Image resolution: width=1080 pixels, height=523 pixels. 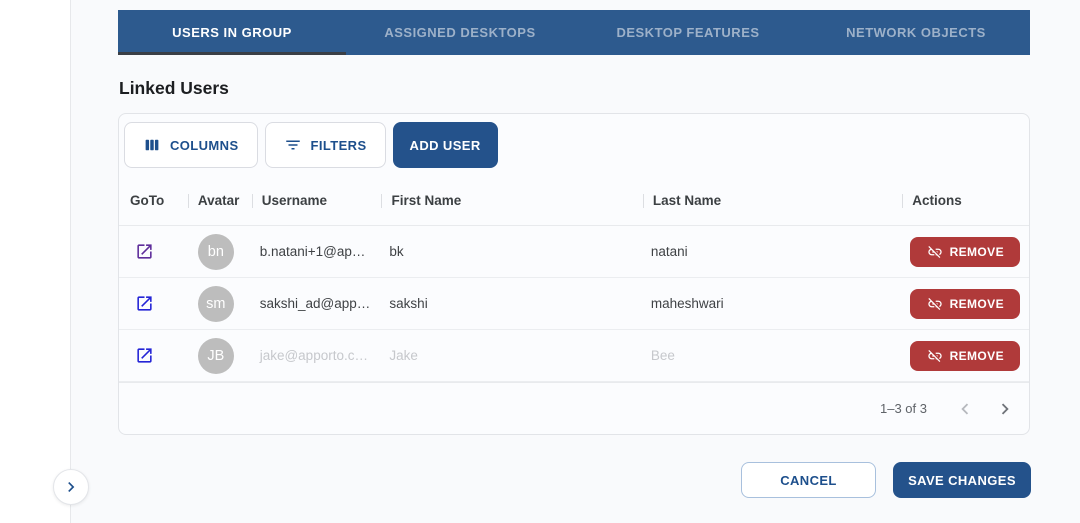 What do you see at coordinates (965, 409) in the screenshot?
I see `chevron-left-icon` at bounding box center [965, 409].